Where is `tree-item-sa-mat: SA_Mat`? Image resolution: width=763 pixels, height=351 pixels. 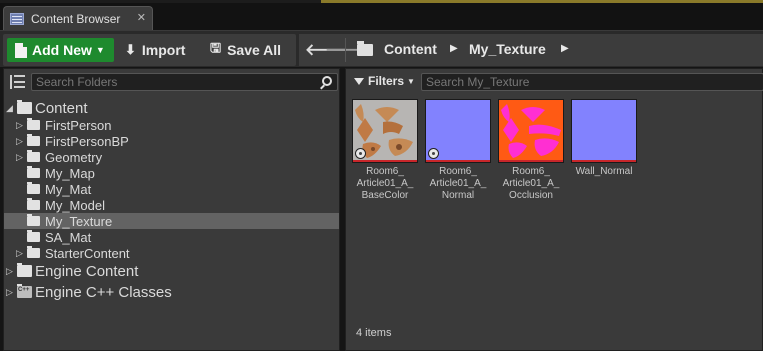
tree-item-sa-mat: SA_Mat is located at coordinates (171, 237).